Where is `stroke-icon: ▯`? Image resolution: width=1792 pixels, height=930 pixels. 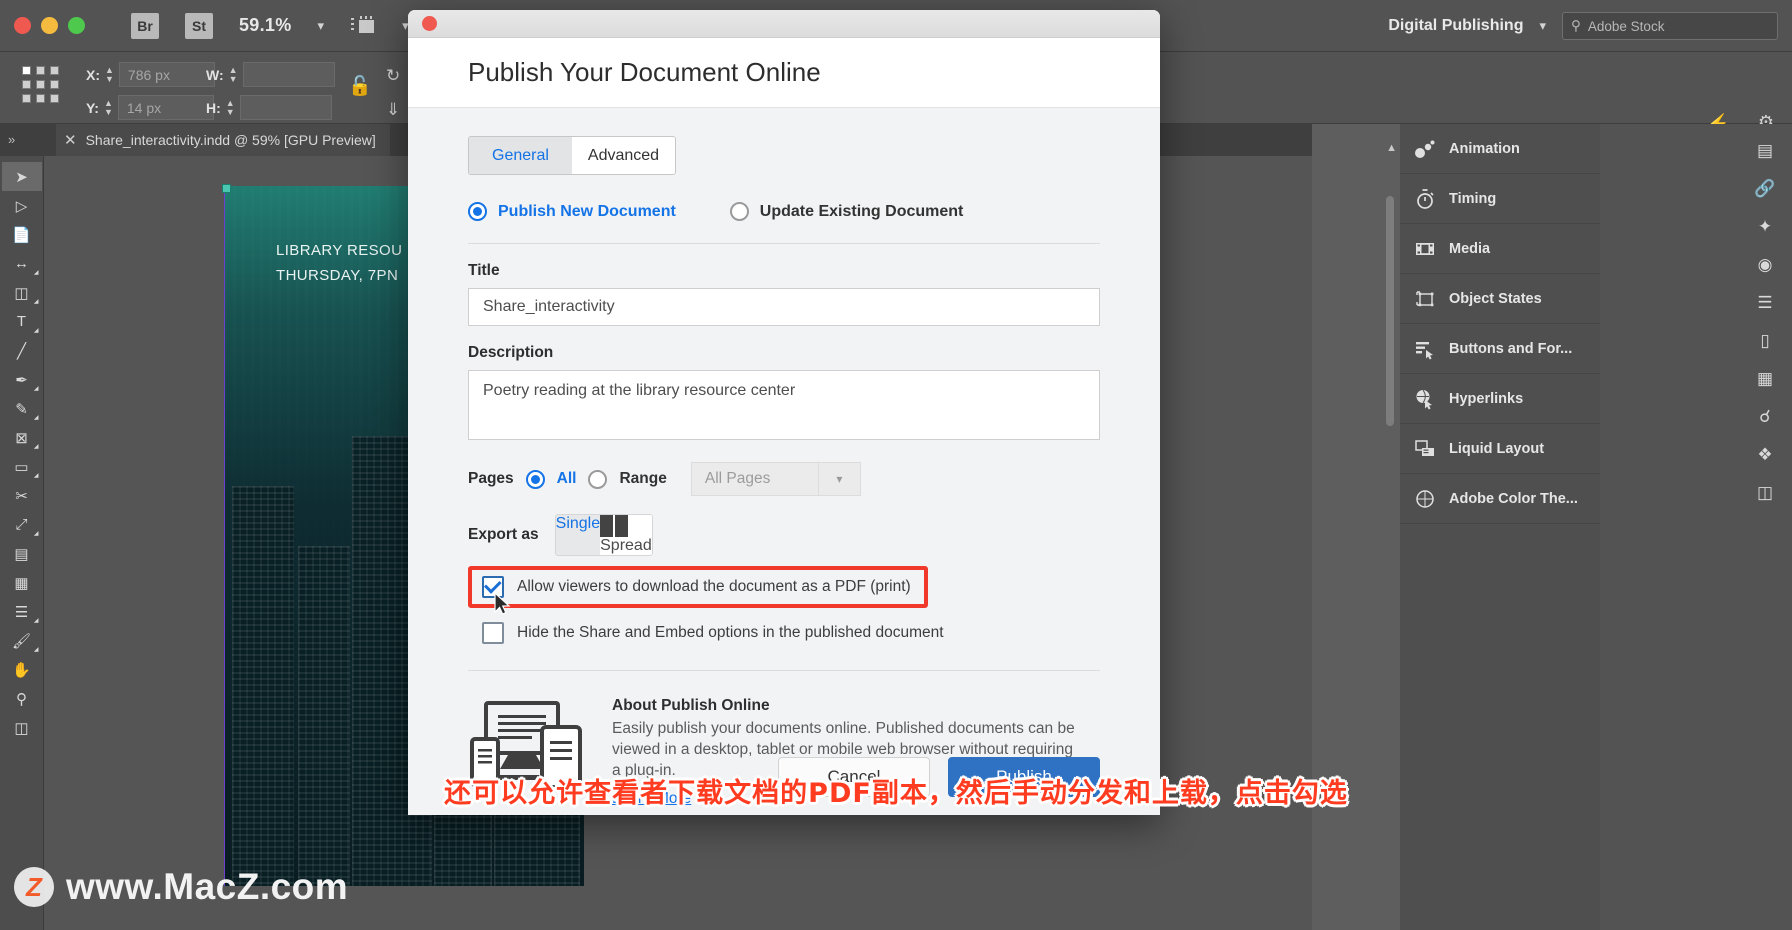 stroke-icon: ▯ is located at coordinates (1765, 341).